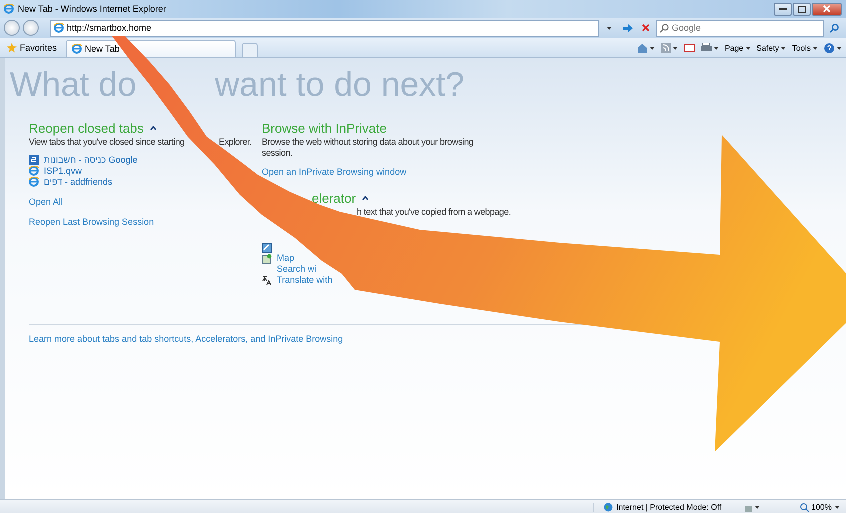 The width and height of the screenshot is (846, 513). I want to click on accelerator-link: Translate with, so click(305, 280).